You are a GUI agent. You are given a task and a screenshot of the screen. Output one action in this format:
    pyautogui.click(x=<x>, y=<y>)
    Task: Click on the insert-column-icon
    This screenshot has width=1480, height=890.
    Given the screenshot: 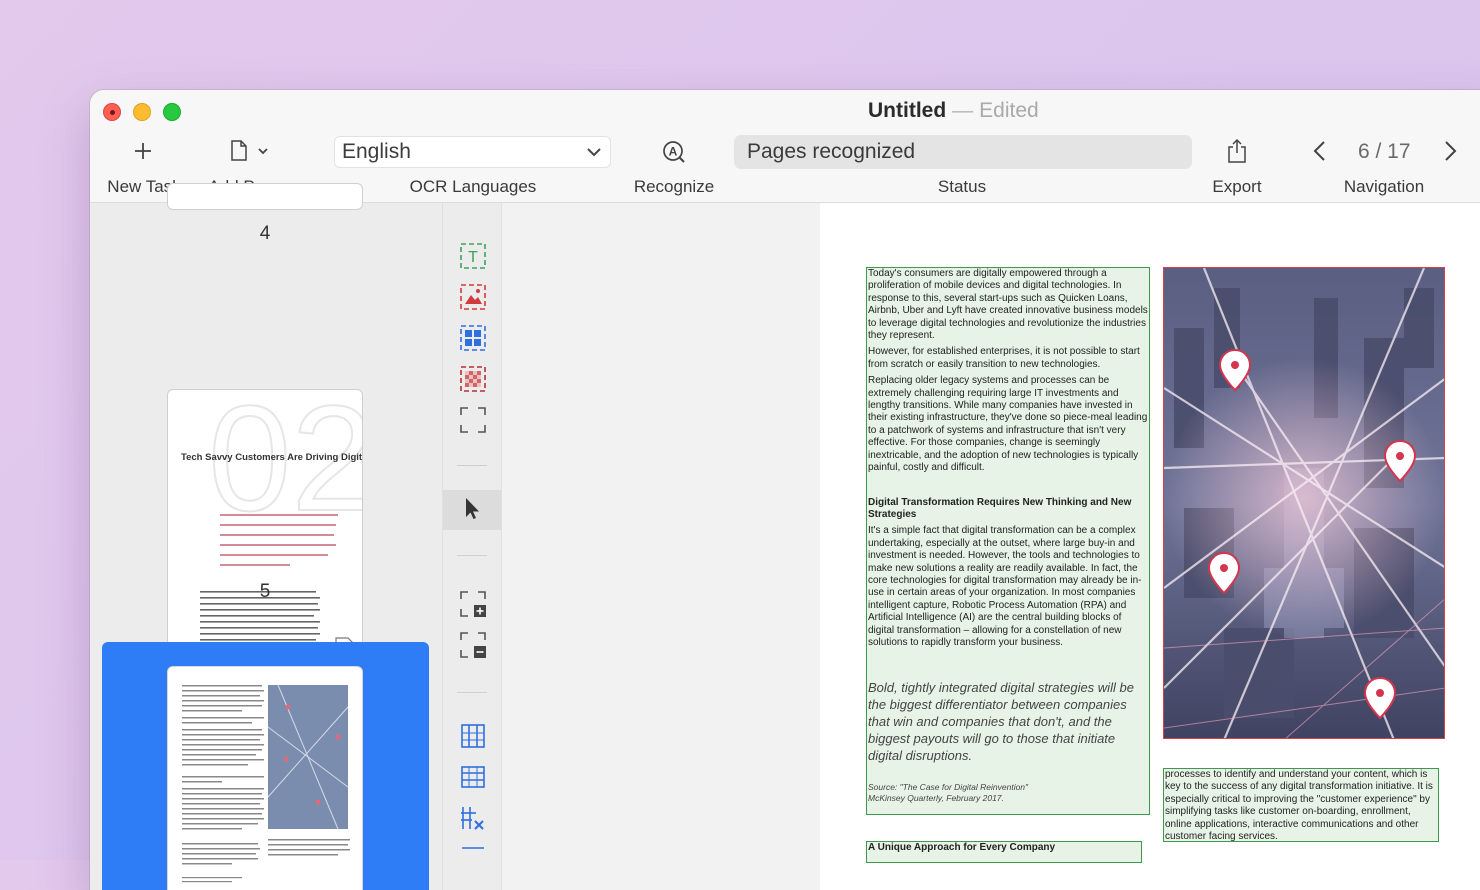 What is the action you would take?
    pyautogui.click(x=473, y=736)
    